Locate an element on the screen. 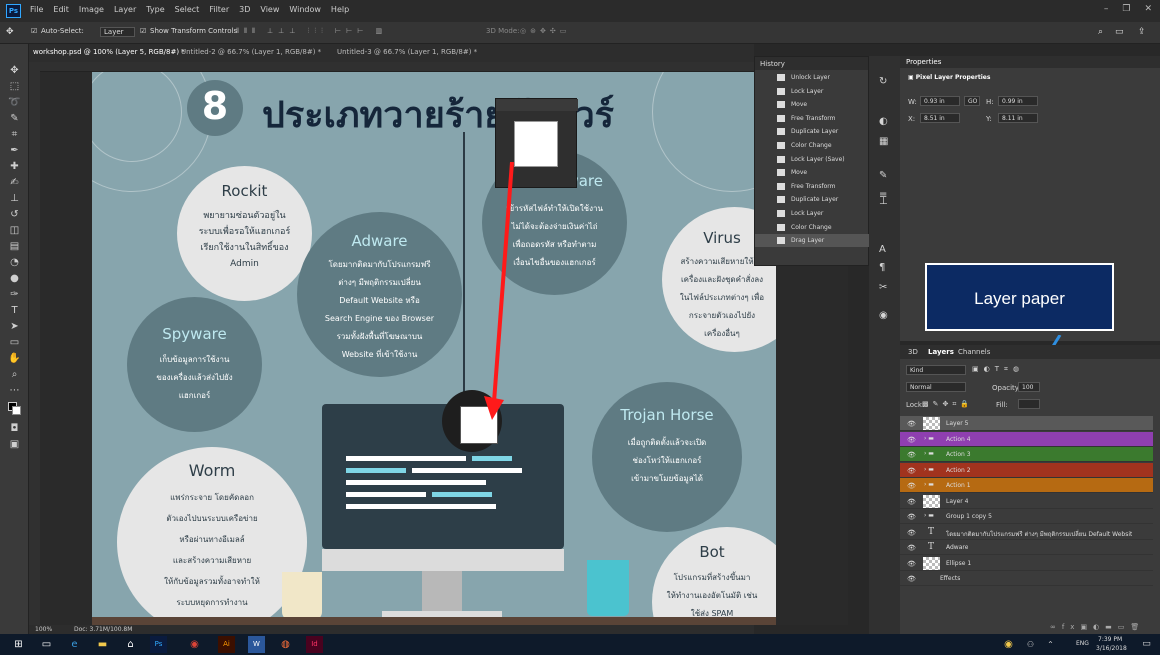 The height and width of the screenshot is (655, 1160). layer-name: Ellipse 1 is located at coordinates (958, 563).